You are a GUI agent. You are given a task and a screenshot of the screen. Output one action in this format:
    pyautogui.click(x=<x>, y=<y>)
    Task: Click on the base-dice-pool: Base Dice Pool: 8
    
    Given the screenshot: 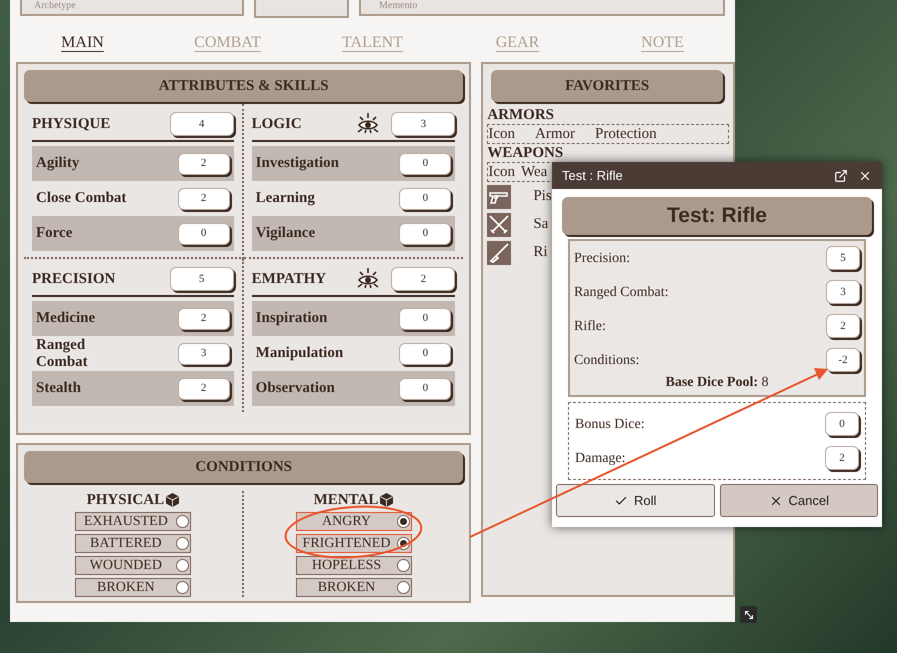 What is the action you would take?
    pyautogui.click(x=717, y=383)
    